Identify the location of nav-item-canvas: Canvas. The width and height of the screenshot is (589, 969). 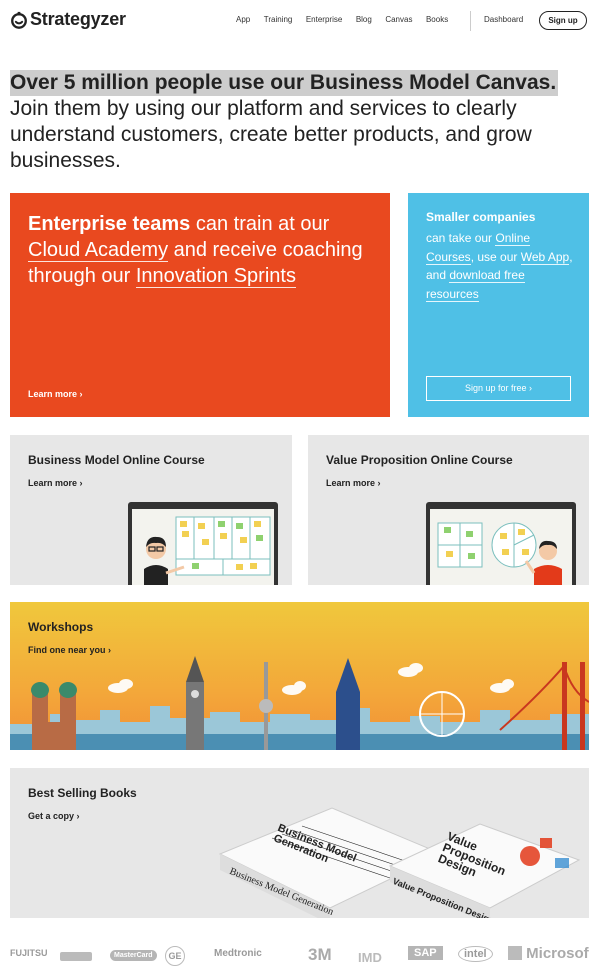
(398, 19).